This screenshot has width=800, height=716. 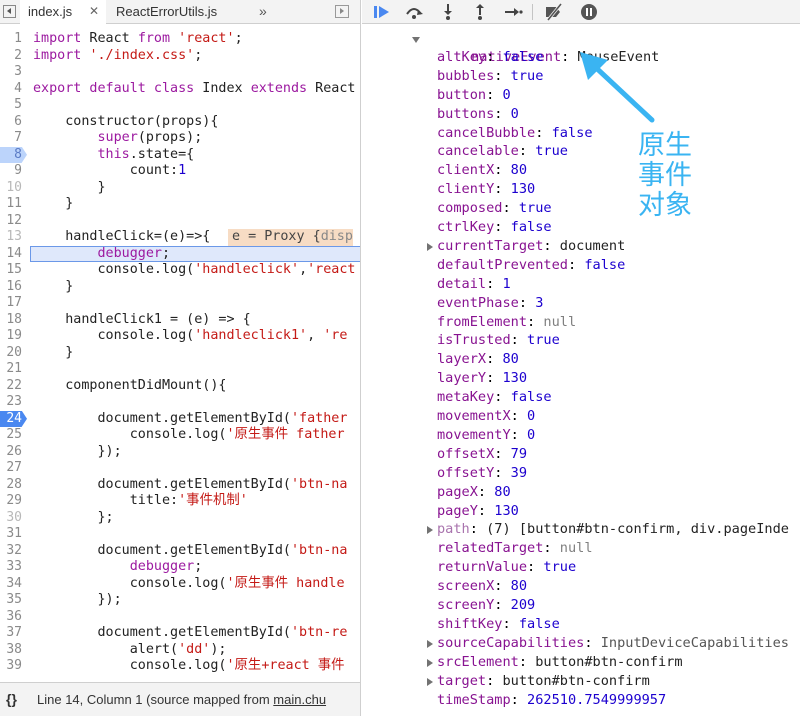 I want to click on breakpoint-marker-disabled: 8, so click(x=13, y=154).